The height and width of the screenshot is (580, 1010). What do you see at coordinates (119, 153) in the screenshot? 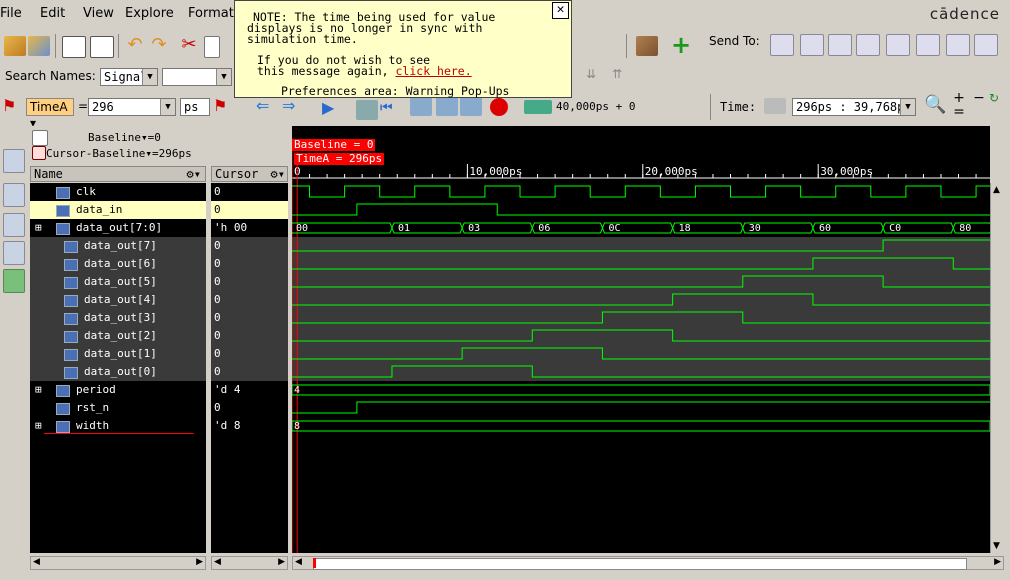
I see `cursor-baseline-field: Cursor-Baseline▾=296ps` at bounding box center [119, 153].